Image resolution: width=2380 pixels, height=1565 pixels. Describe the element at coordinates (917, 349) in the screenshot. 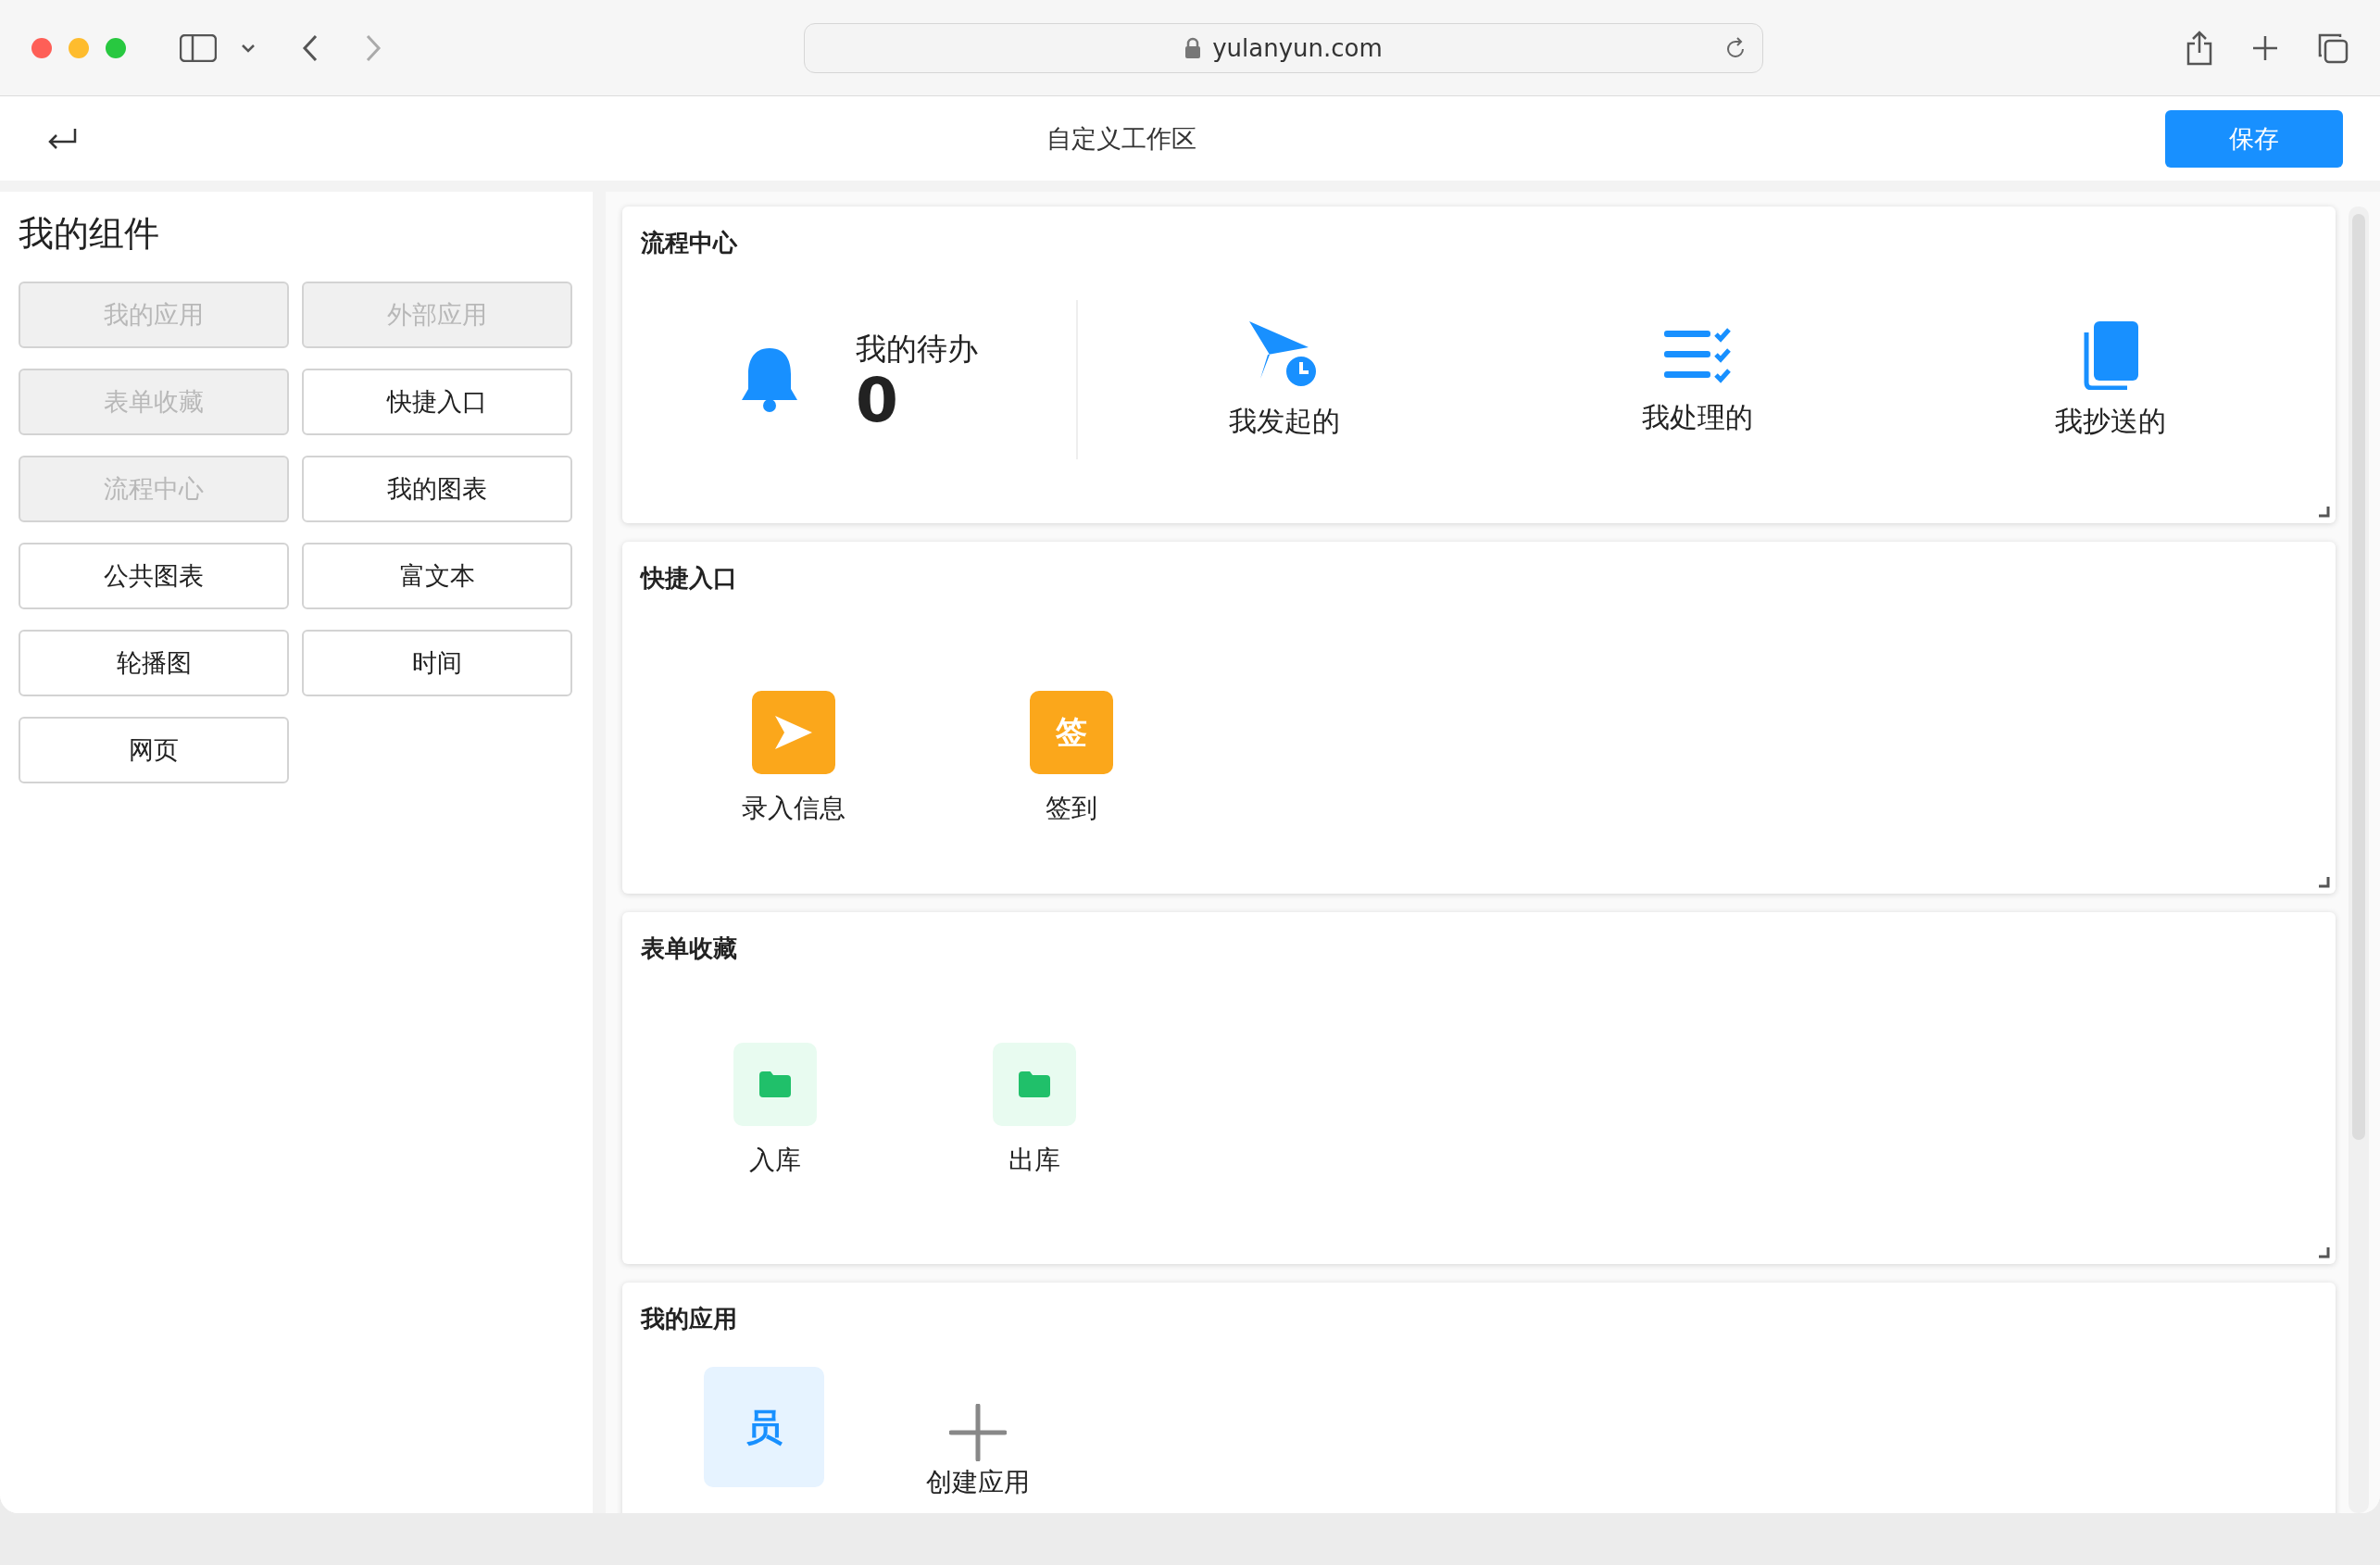

I see `todo-label: 我的待办` at that location.